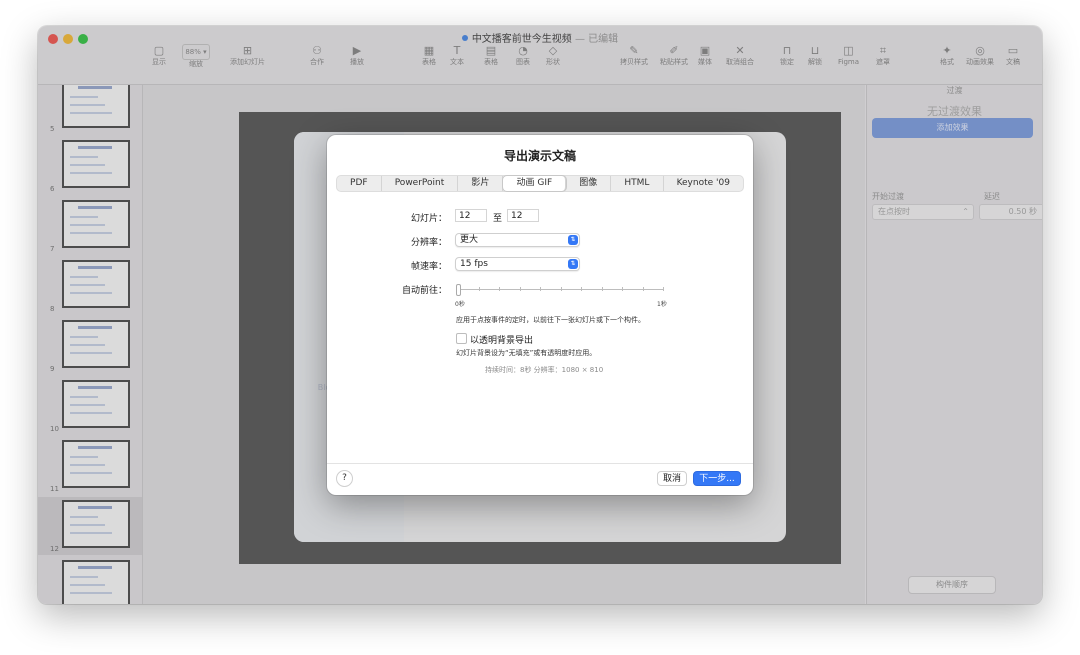  What do you see at coordinates (471, 215) in the screenshot?
I see `slides-from-field: 12` at bounding box center [471, 215].